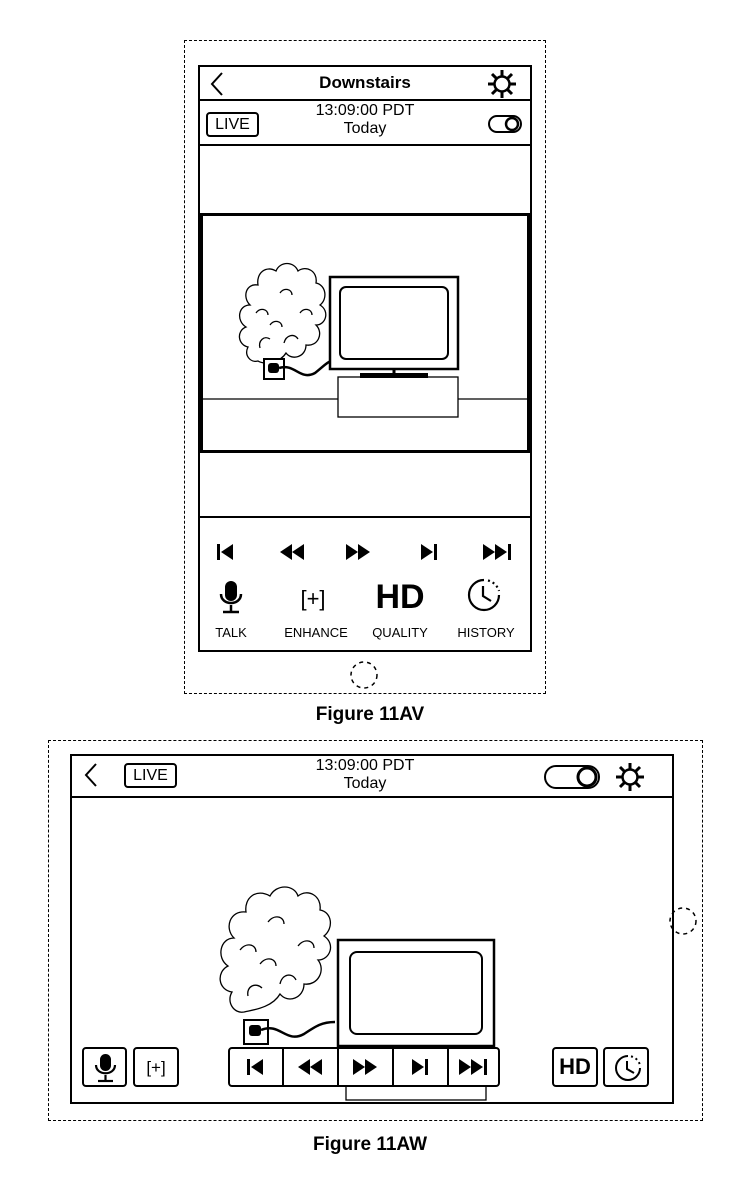 The image size is (742, 1178). I want to click on enhance-button: [+], so click(156, 1067).